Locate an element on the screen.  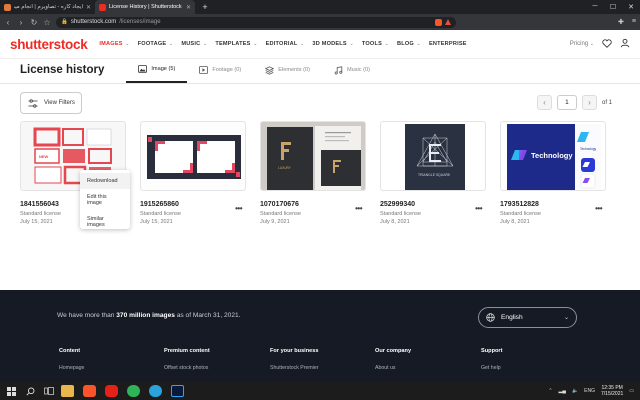
edit-image-menu-item: Edit this image is located at coordinates (105, 200).